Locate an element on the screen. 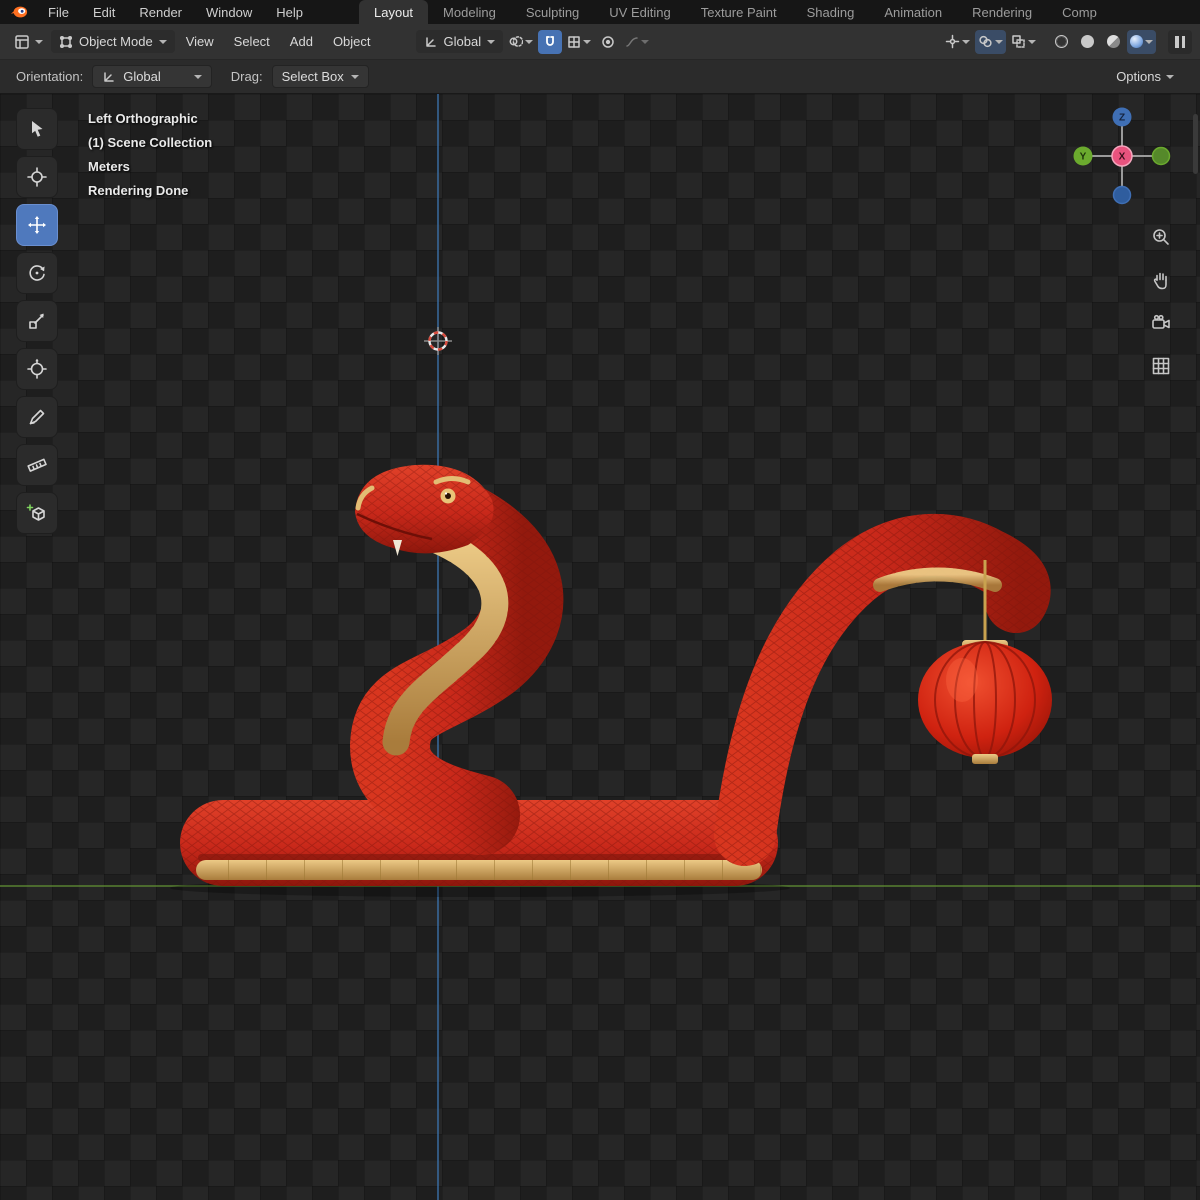 This screenshot has width=1200, height=1200. collection-label: (1) Scene Collection is located at coordinates (150, 142).